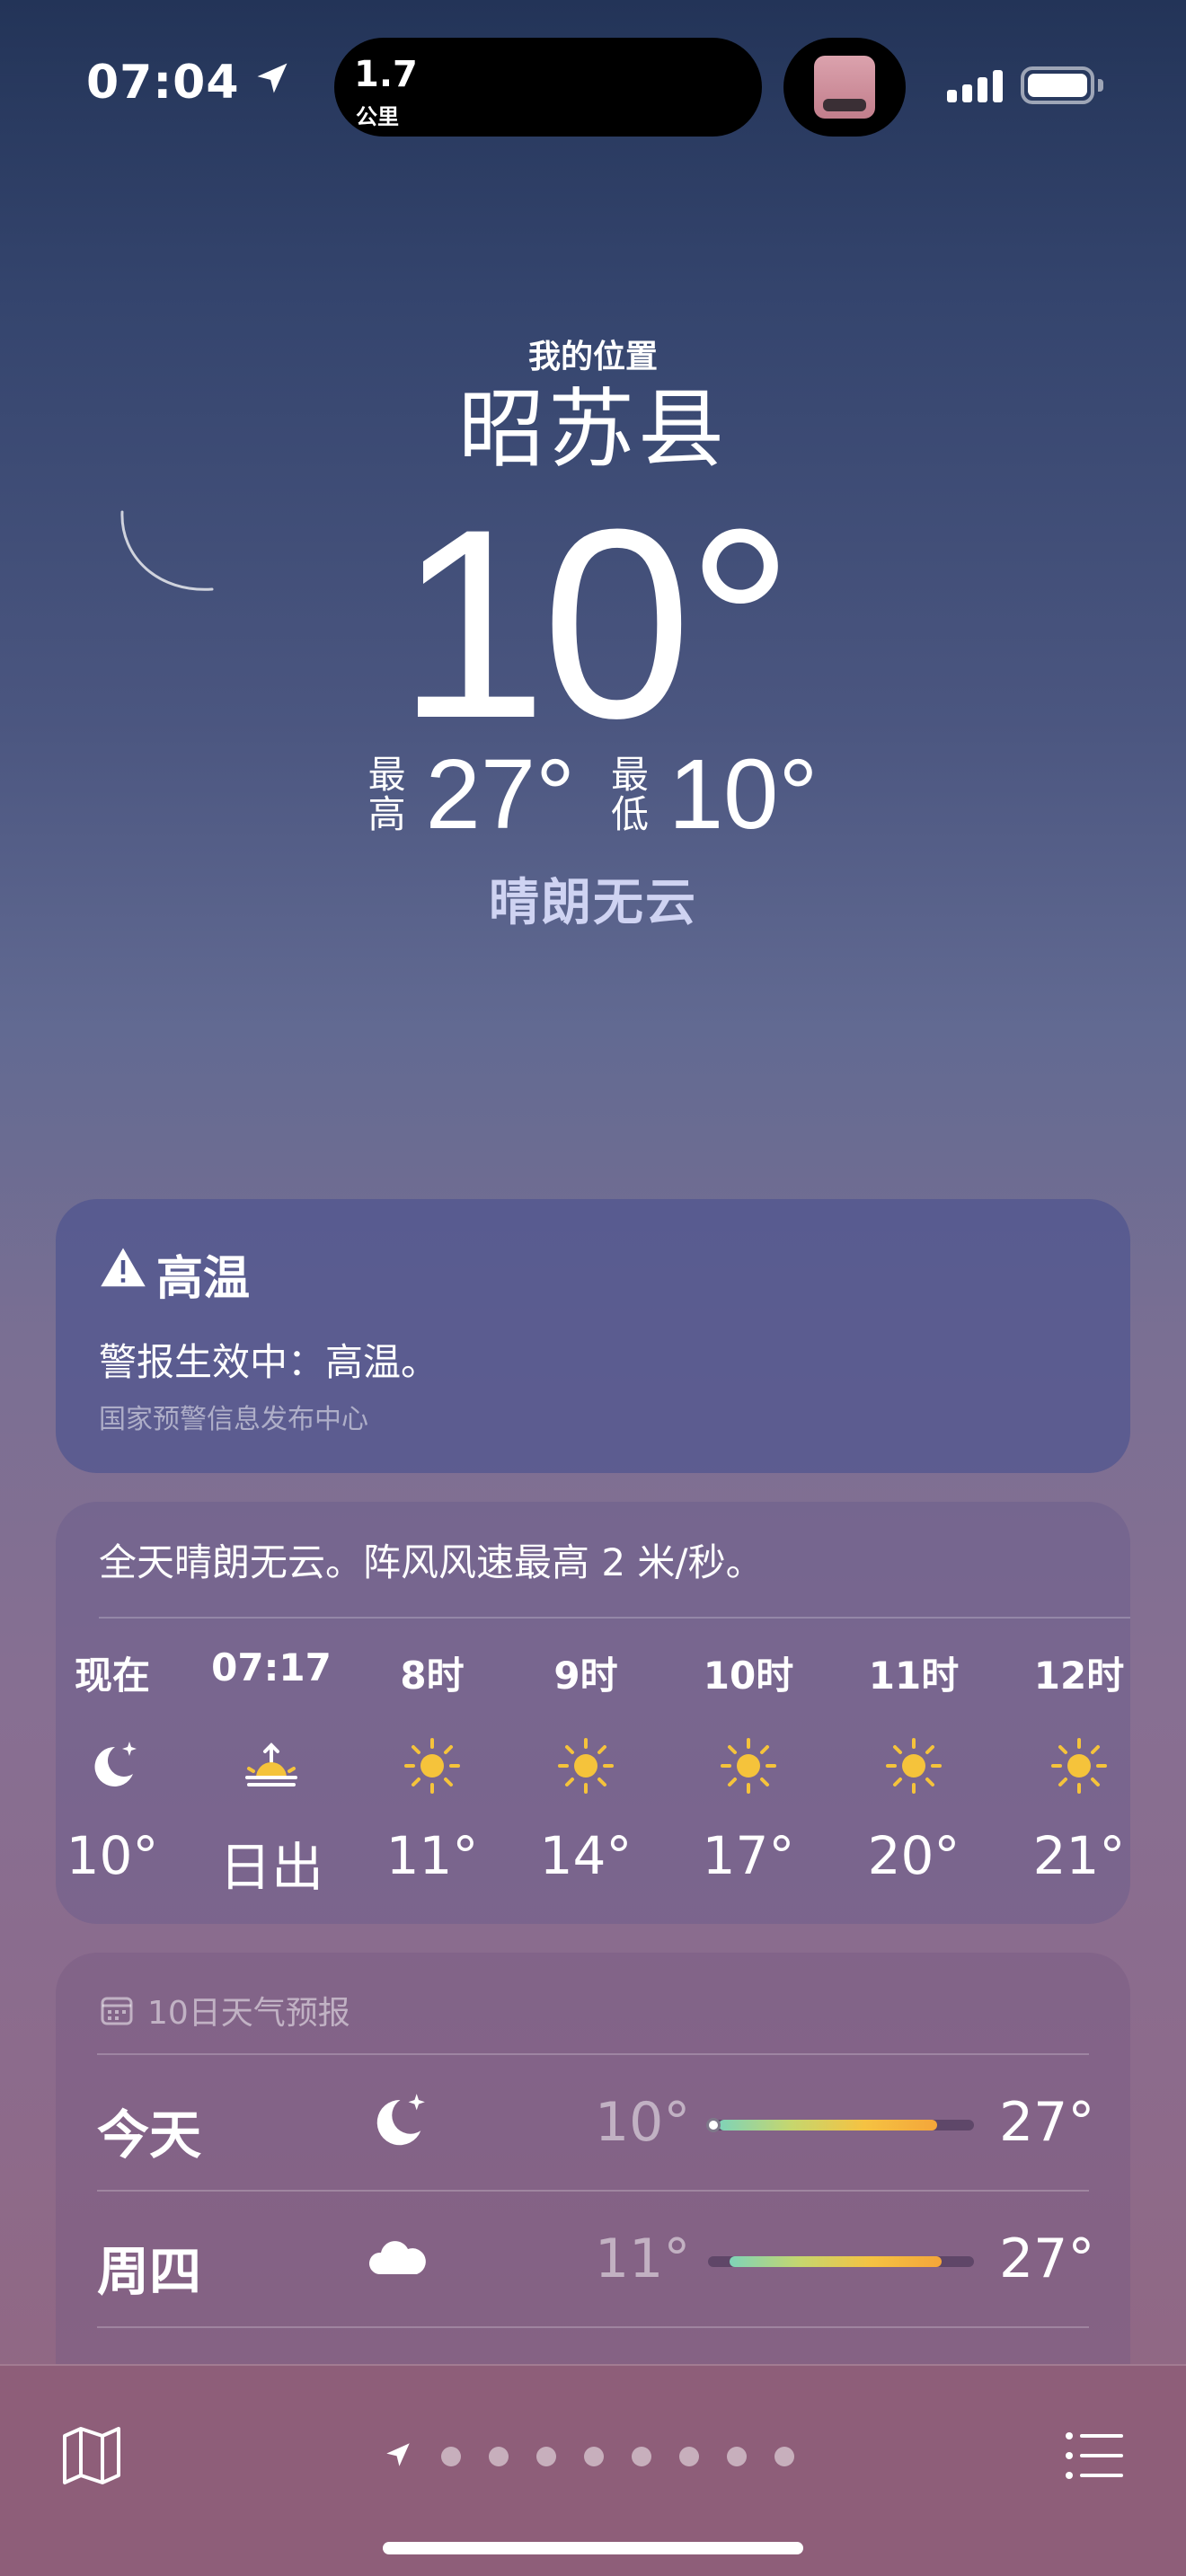  Describe the element at coordinates (123, 1274) in the screenshot. I see `warning-triangle-icon` at that location.